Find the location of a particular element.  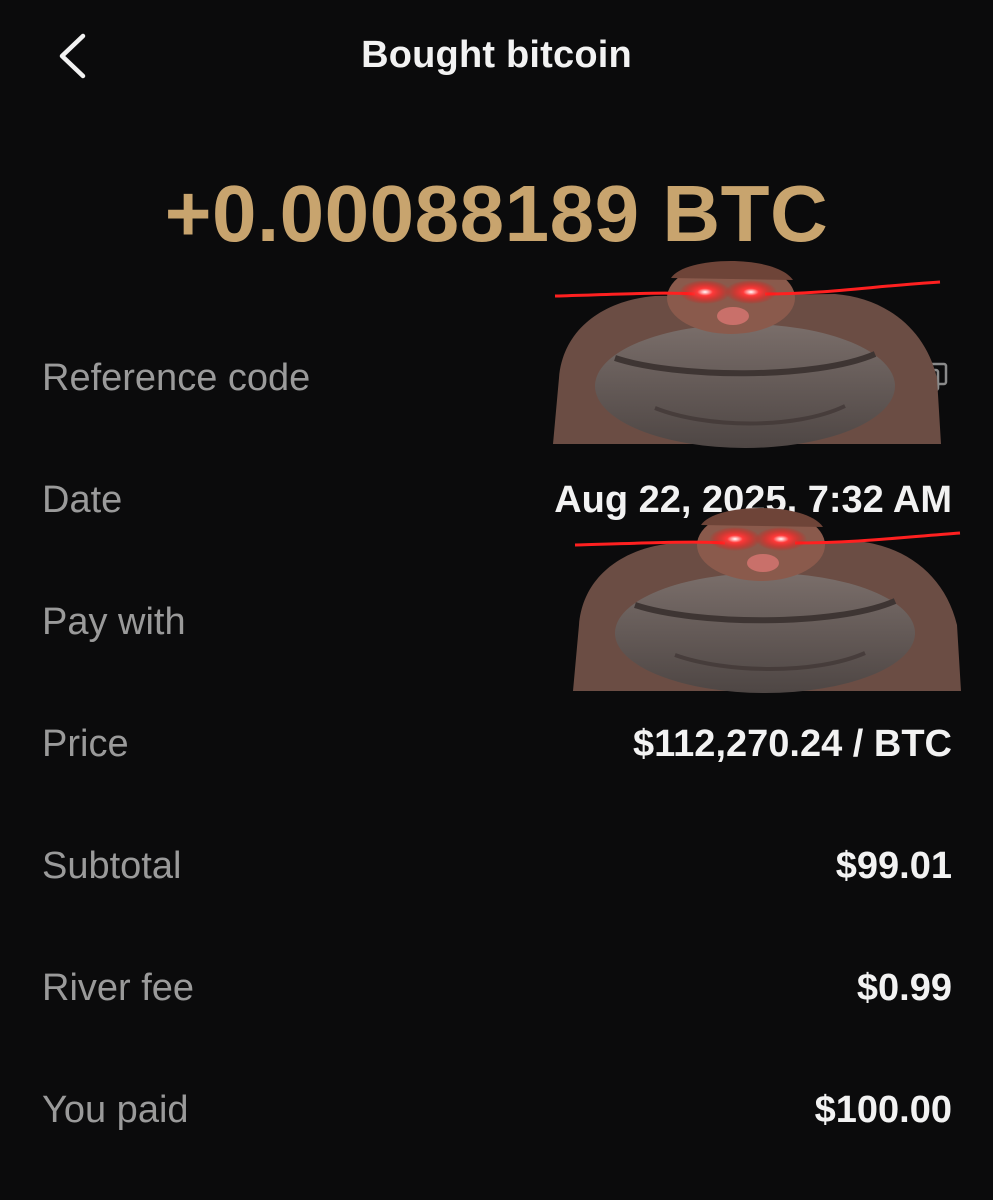

detail-value: $0.99 is located at coordinates (904, 988).